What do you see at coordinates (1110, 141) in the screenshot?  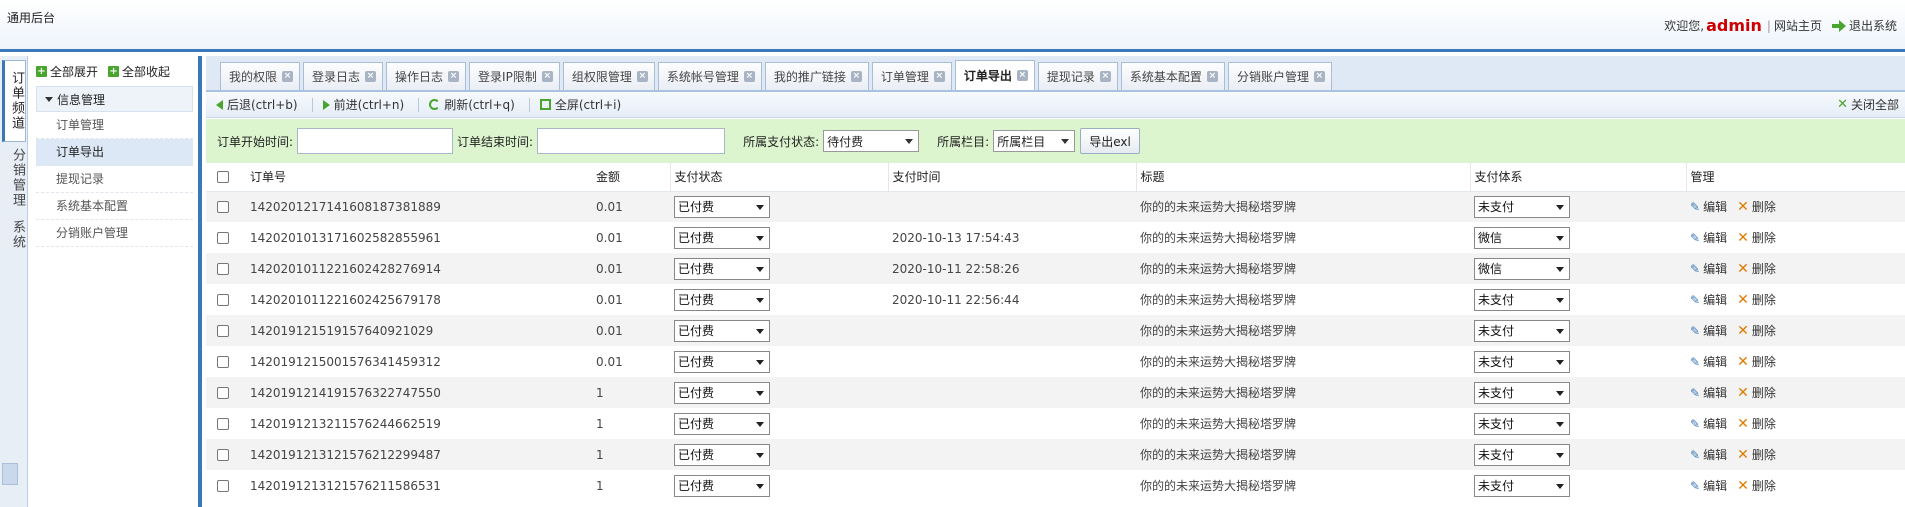 I see `export-excel-button: 导出exl` at bounding box center [1110, 141].